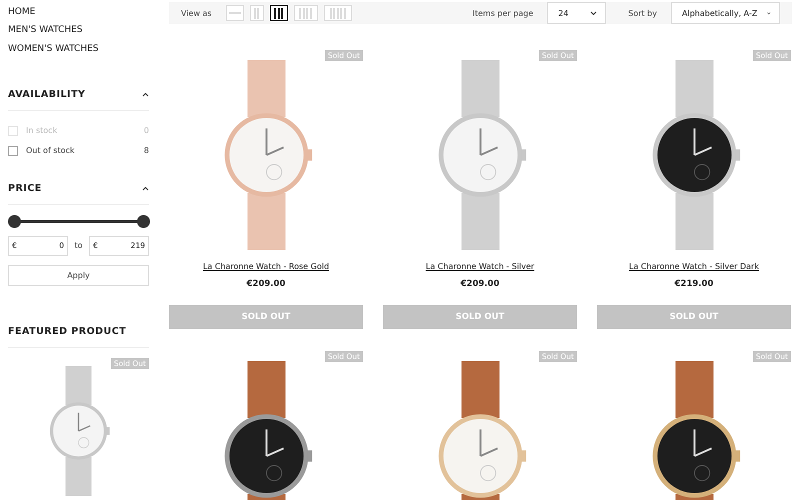 This screenshot has height=500, width=800. I want to click on product-name: La Charonne Watch - Silver, so click(480, 266).